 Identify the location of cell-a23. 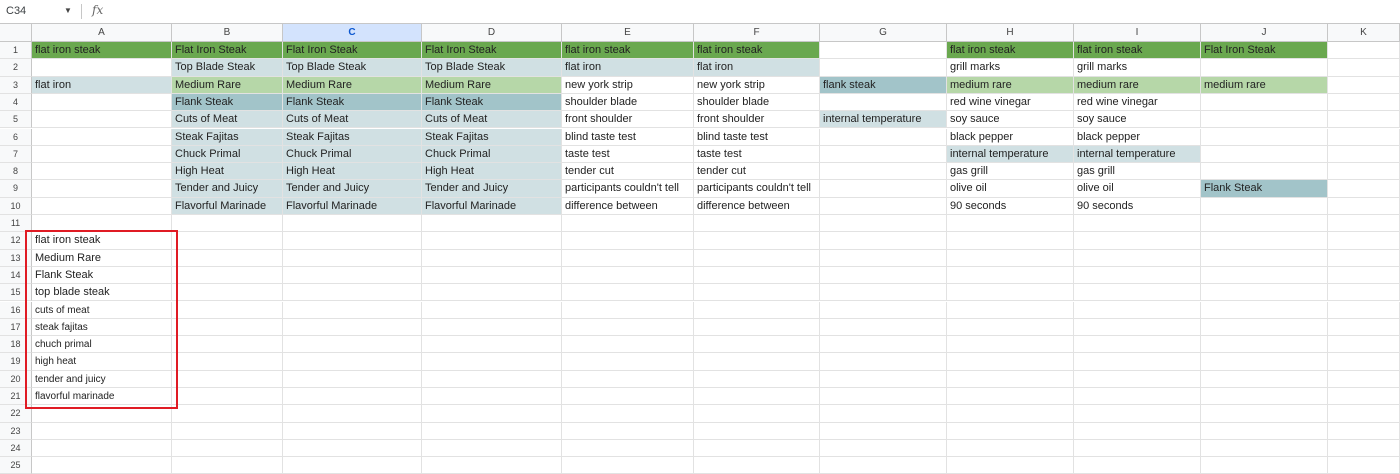
(102, 431).